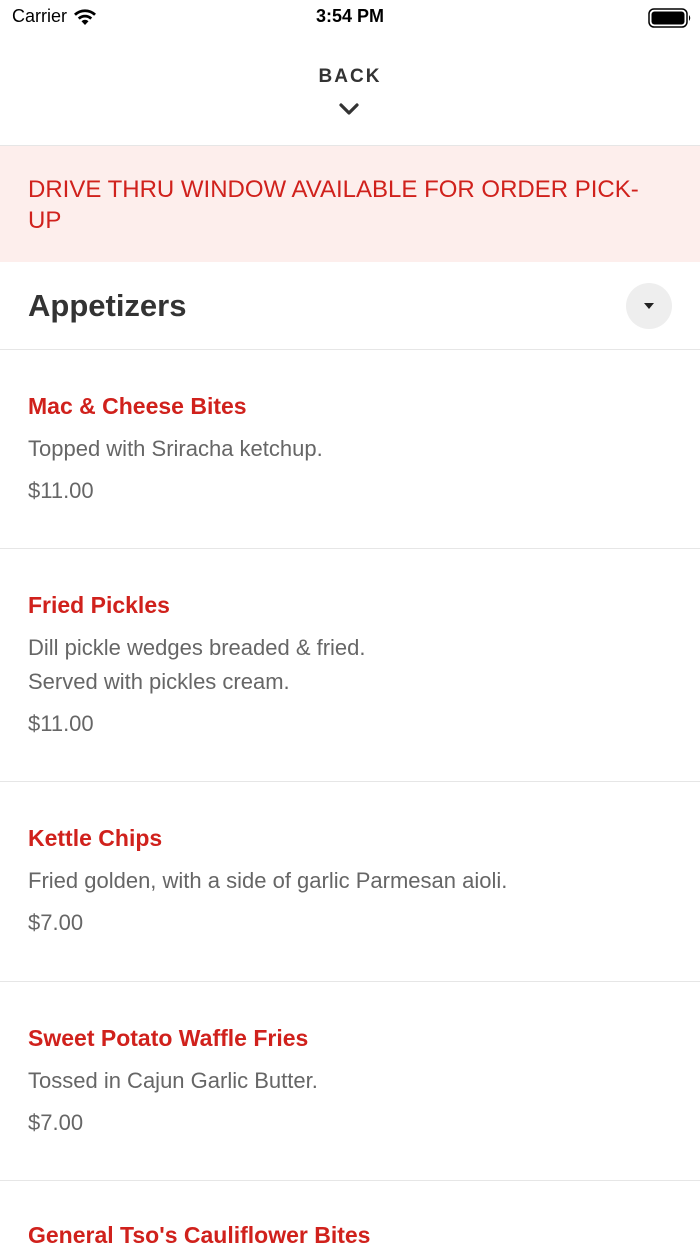 Image resolution: width=700 pixels, height=1249 pixels. Describe the element at coordinates (350, 93) in the screenshot. I see `back-button: BACK` at that location.